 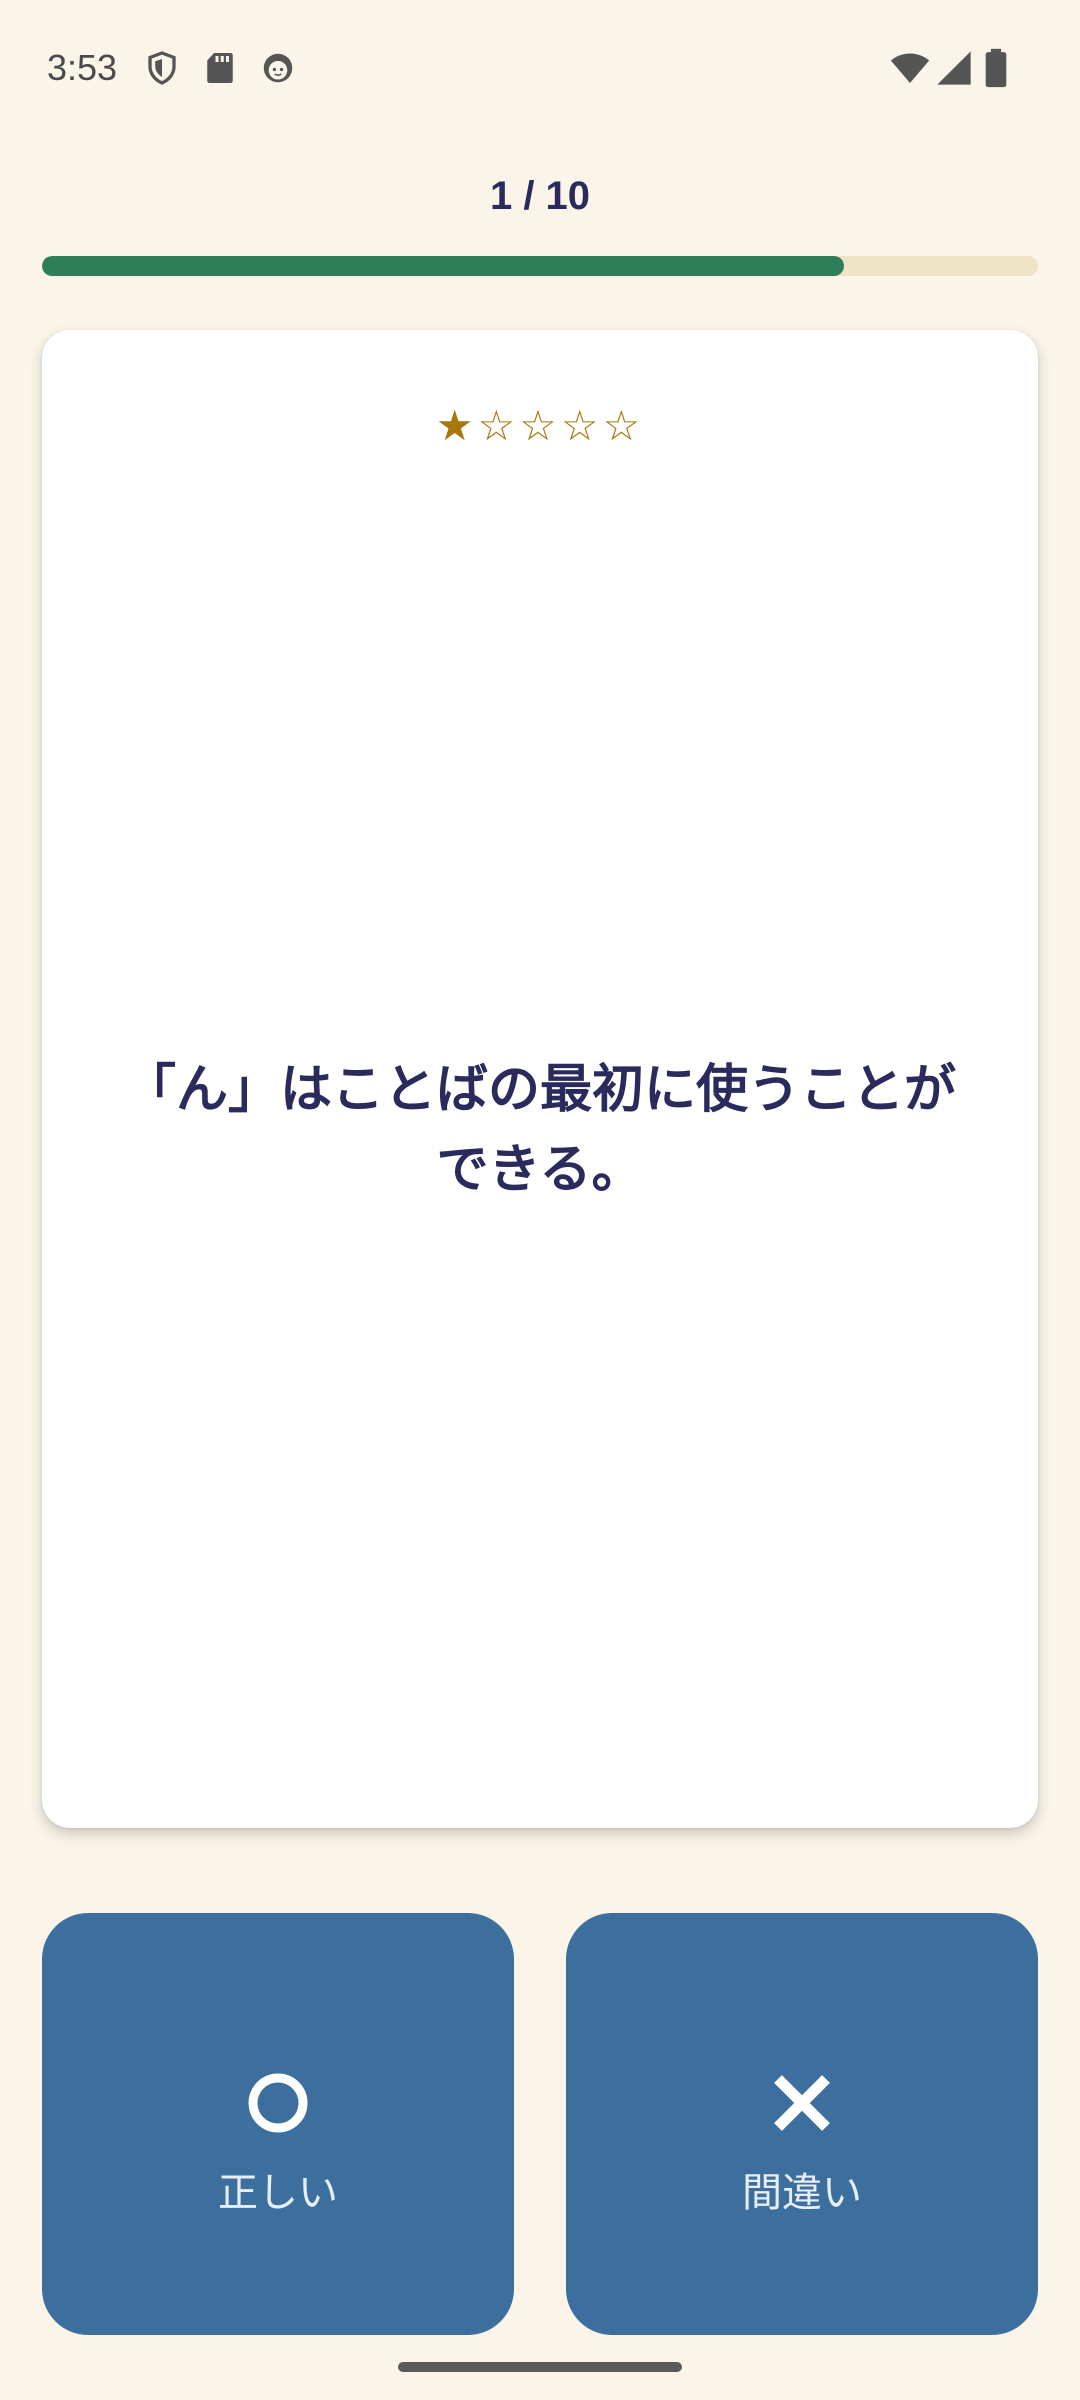 I want to click on wifi-icon, so click(x=910, y=68).